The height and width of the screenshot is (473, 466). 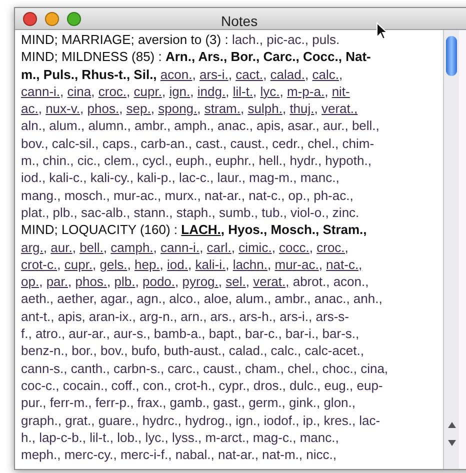 What do you see at coordinates (185, 317) in the screenshot?
I see `text-line: ant-t., apis, aran-ix., arg-n., arn., ars., ars-h., ars-i., ars-s-` at bounding box center [185, 317].